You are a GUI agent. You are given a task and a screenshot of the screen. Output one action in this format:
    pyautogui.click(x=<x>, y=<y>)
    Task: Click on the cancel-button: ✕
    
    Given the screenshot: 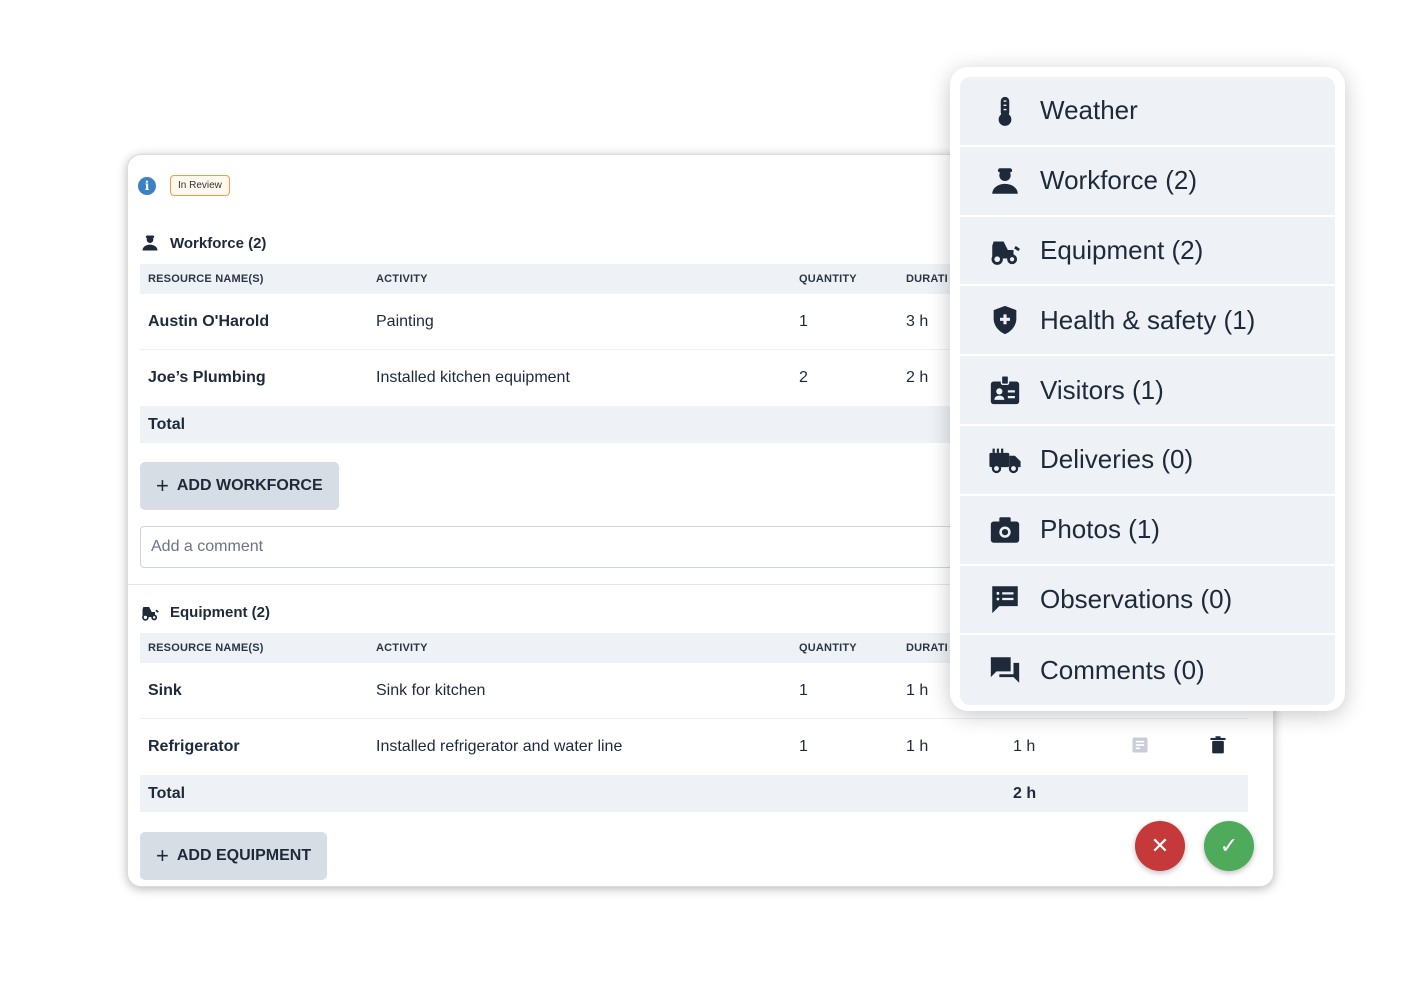 What is the action you would take?
    pyautogui.click(x=1160, y=846)
    